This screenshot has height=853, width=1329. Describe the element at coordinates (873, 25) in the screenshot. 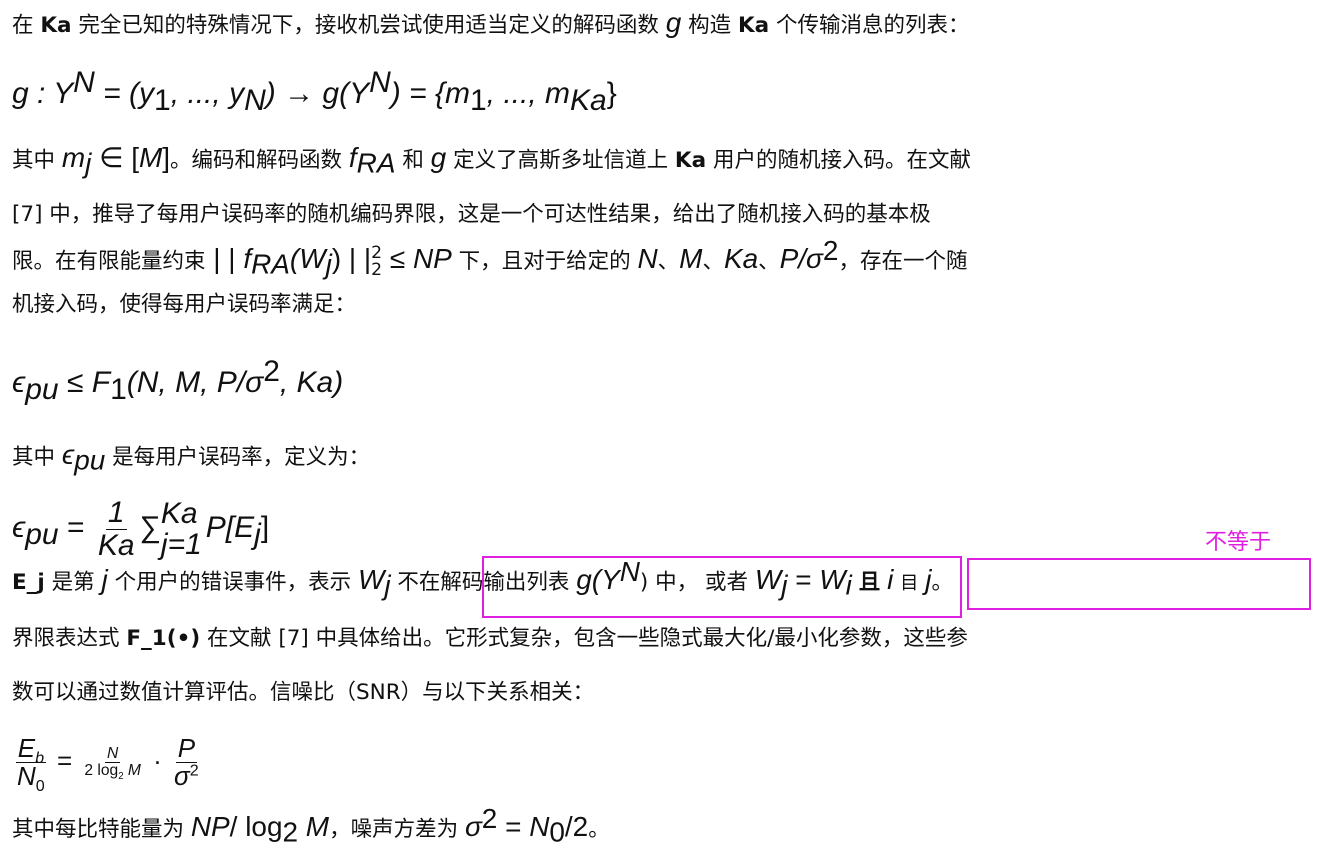

I see `text: 个传输消息的列表：` at that location.